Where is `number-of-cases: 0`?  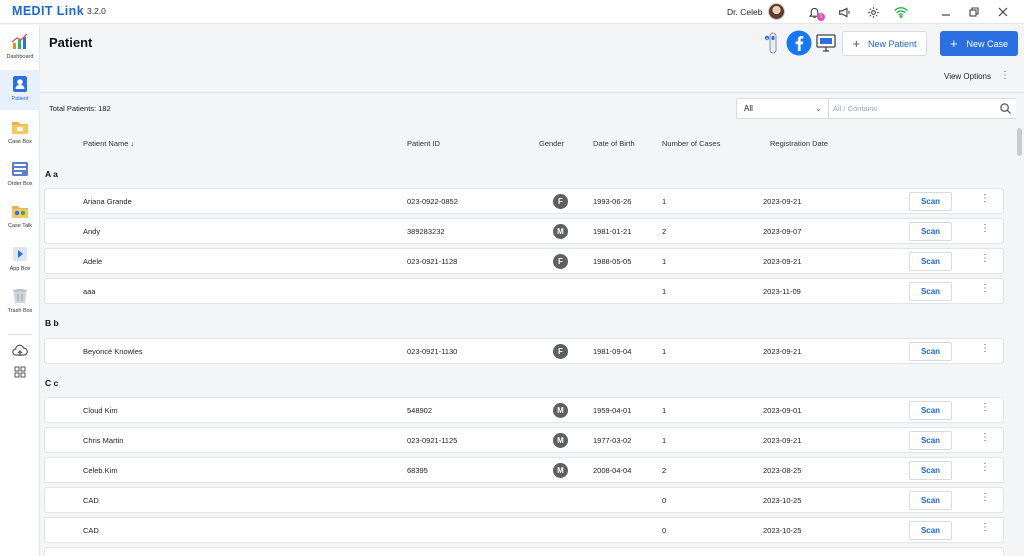 number-of-cases: 0 is located at coordinates (664, 530).